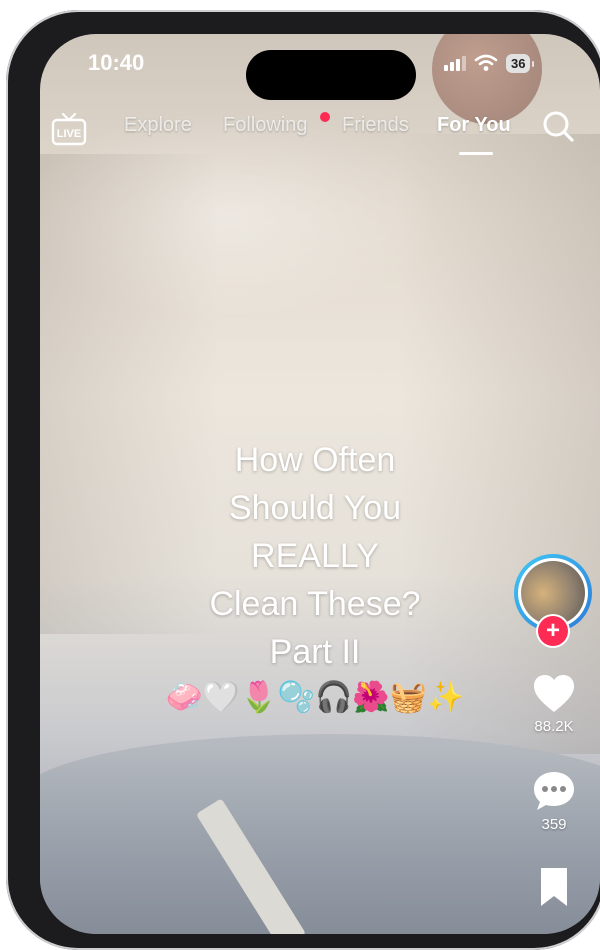 The width and height of the screenshot is (600, 950). I want to click on caption-line: REALLY, so click(315, 556).